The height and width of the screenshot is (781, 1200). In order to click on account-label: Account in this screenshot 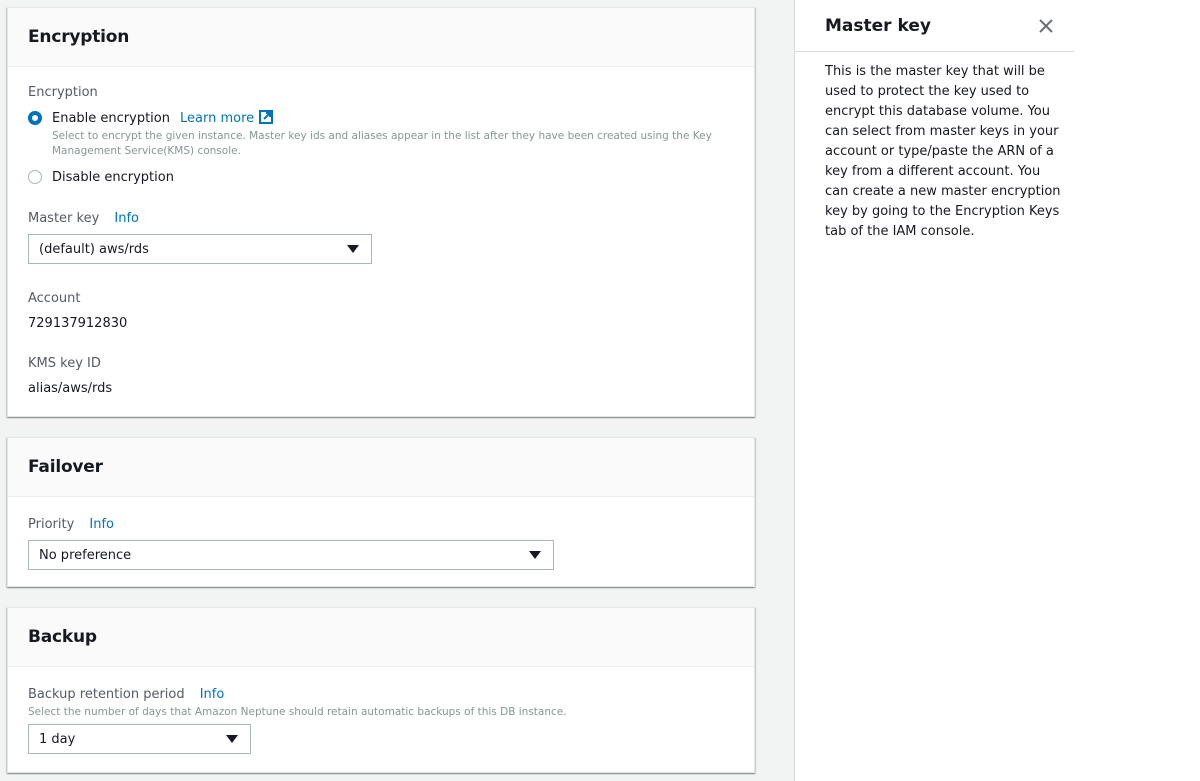, I will do `click(54, 298)`.